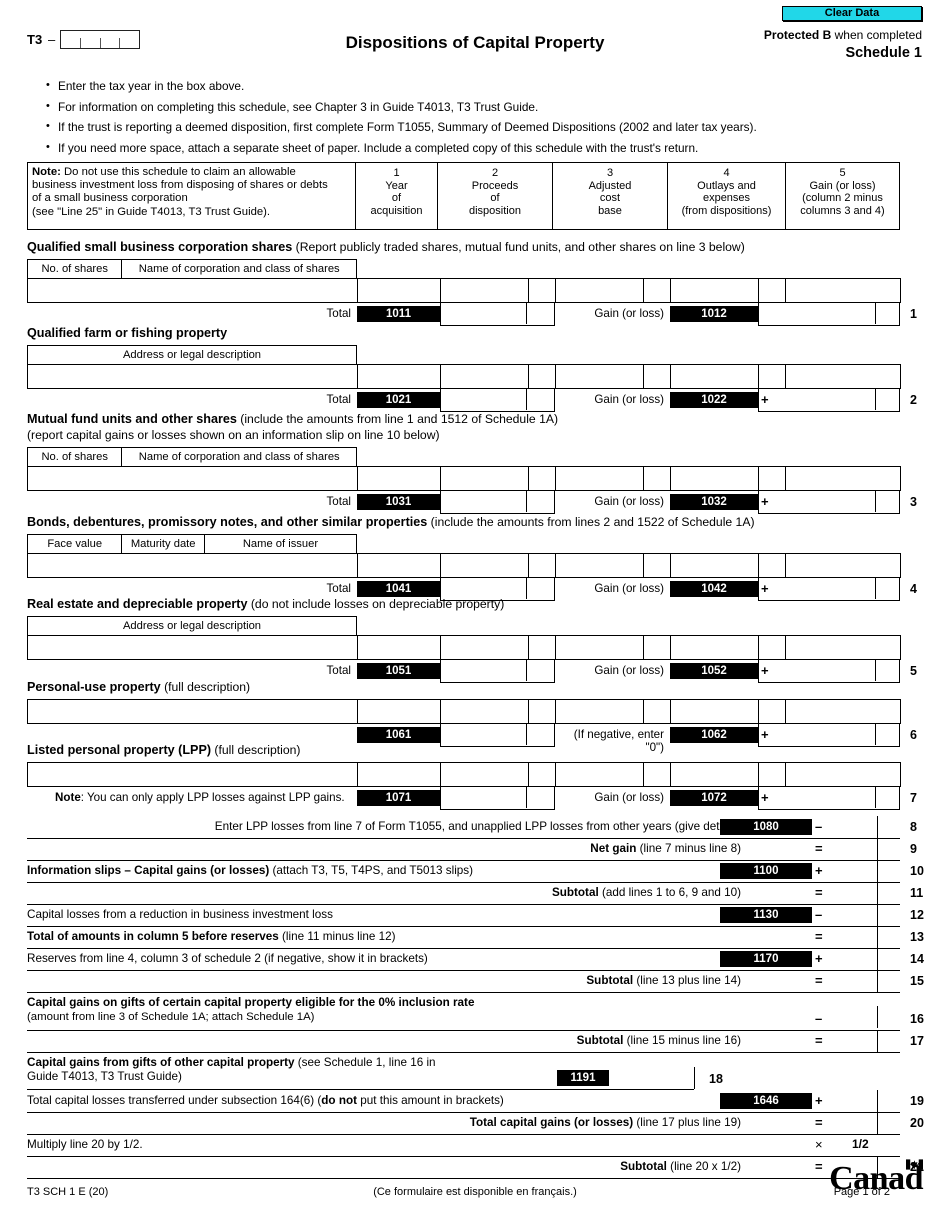  What do you see at coordinates (852, 13) in the screenshot?
I see `clear-data-button: Clear Data` at bounding box center [852, 13].